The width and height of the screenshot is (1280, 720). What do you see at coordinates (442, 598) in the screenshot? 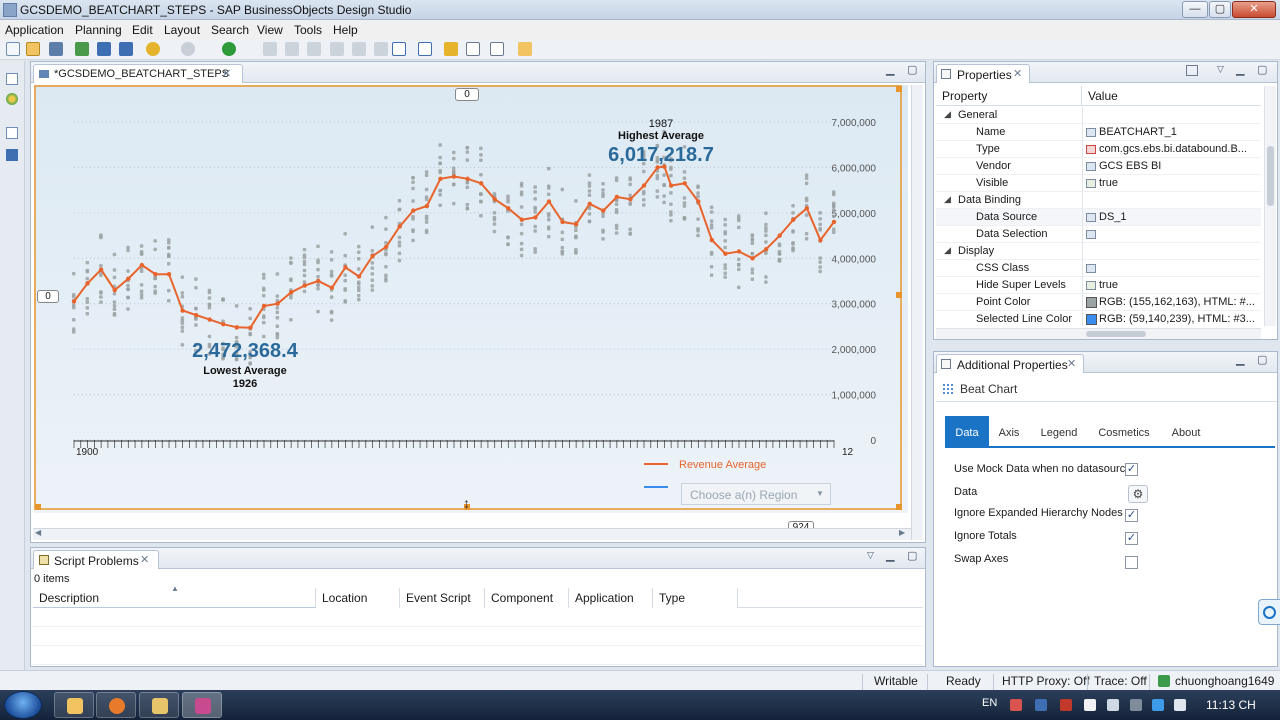
I see `col-event-script: Event Script` at bounding box center [442, 598].